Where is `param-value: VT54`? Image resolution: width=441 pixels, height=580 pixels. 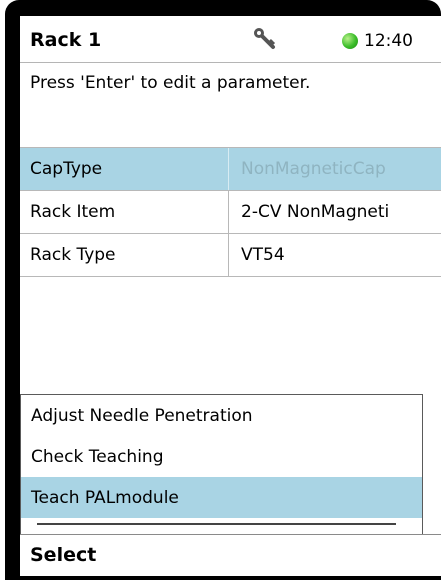 param-value: VT54 is located at coordinates (263, 255).